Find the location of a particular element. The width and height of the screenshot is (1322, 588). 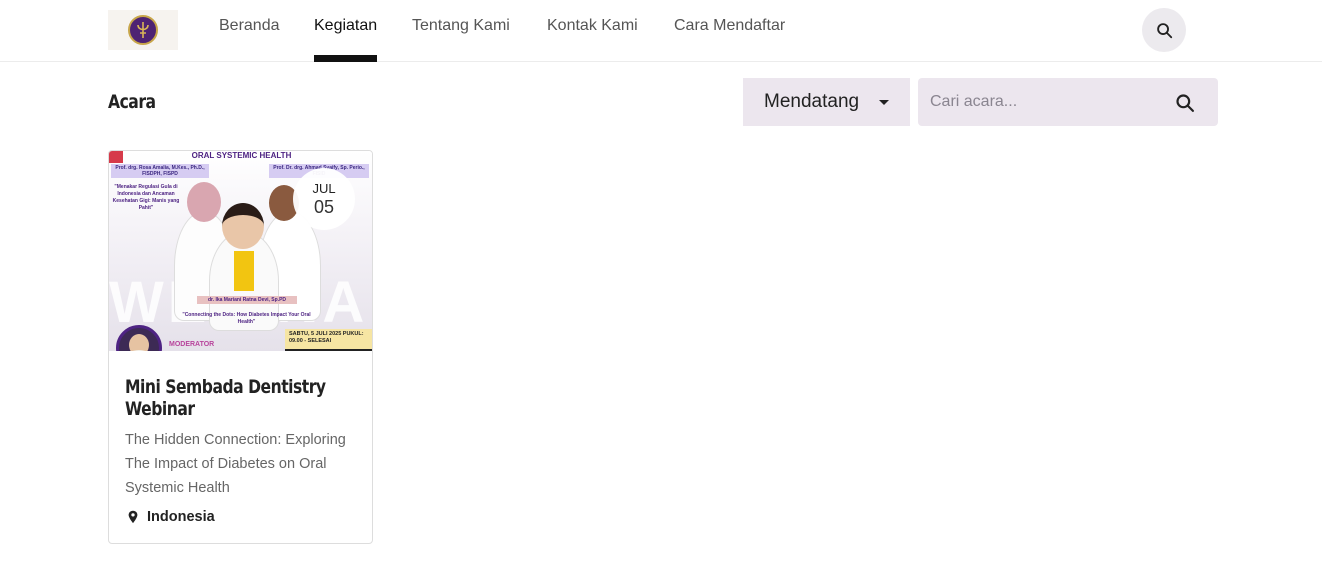

event-search-input is located at coordinates (1043, 102).